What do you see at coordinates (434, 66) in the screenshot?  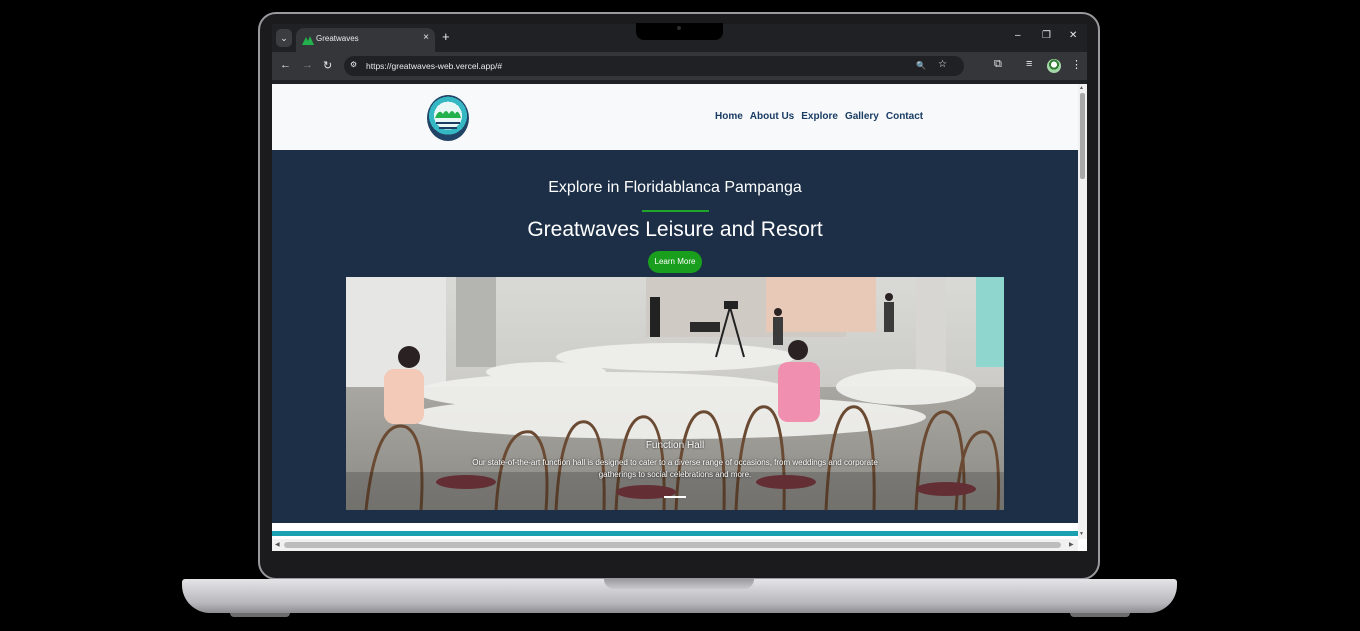 I see `url-text: https://greatwaves-web.vercel.app/#` at bounding box center [434, 66].